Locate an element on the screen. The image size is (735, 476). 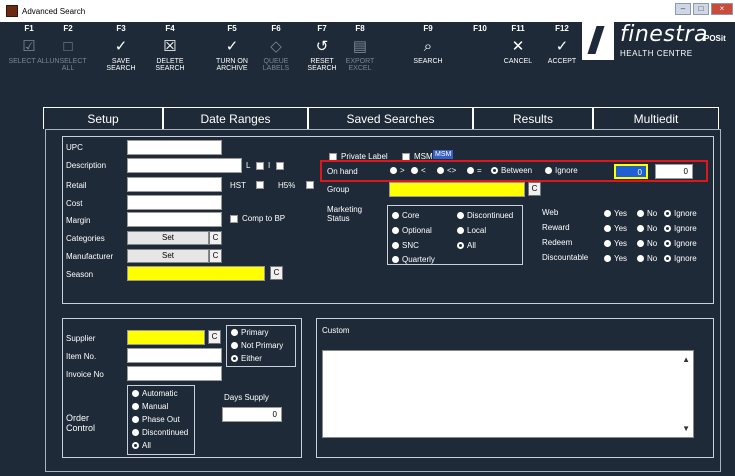
flag-discountable-yes: Yes is located at coordinates (615, 258).